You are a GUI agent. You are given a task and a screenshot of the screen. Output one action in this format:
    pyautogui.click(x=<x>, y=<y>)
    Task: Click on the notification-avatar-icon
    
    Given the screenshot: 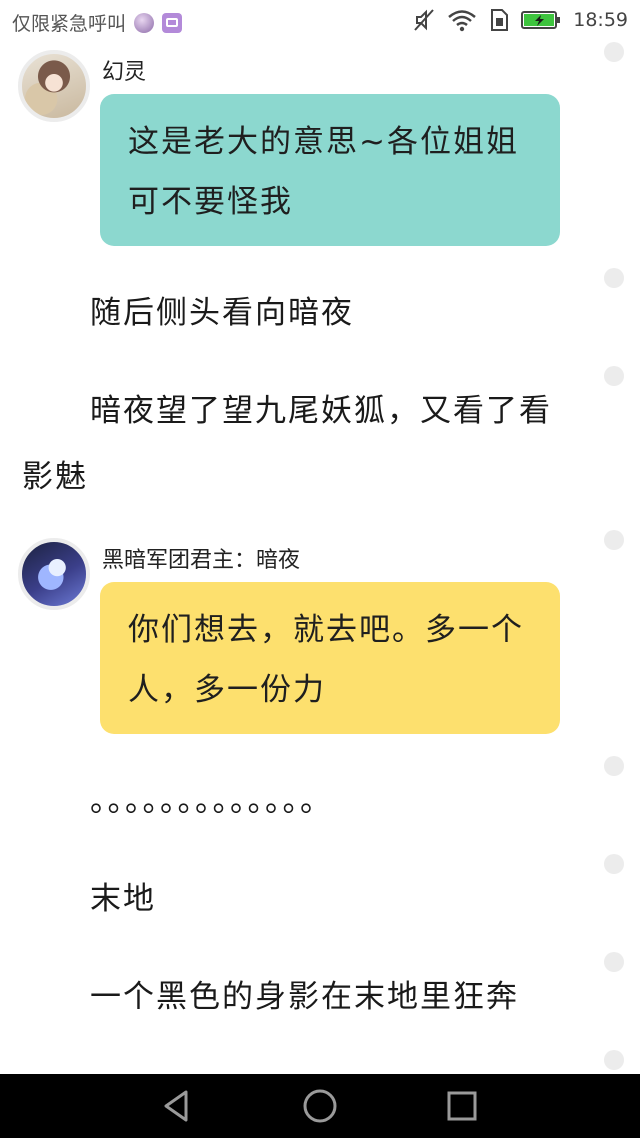 What is the action you would take?
    pyautogui.click(x=144, y=22)
    